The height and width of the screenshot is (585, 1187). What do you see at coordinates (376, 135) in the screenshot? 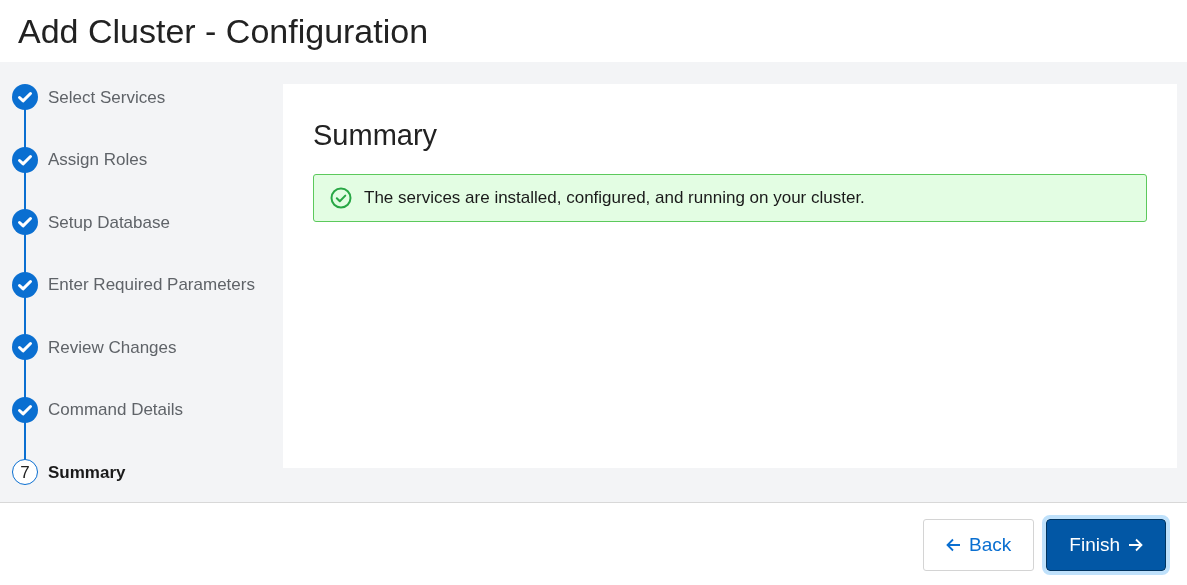
I see `panel-heading: Summary` at bounding box center [376, 135].